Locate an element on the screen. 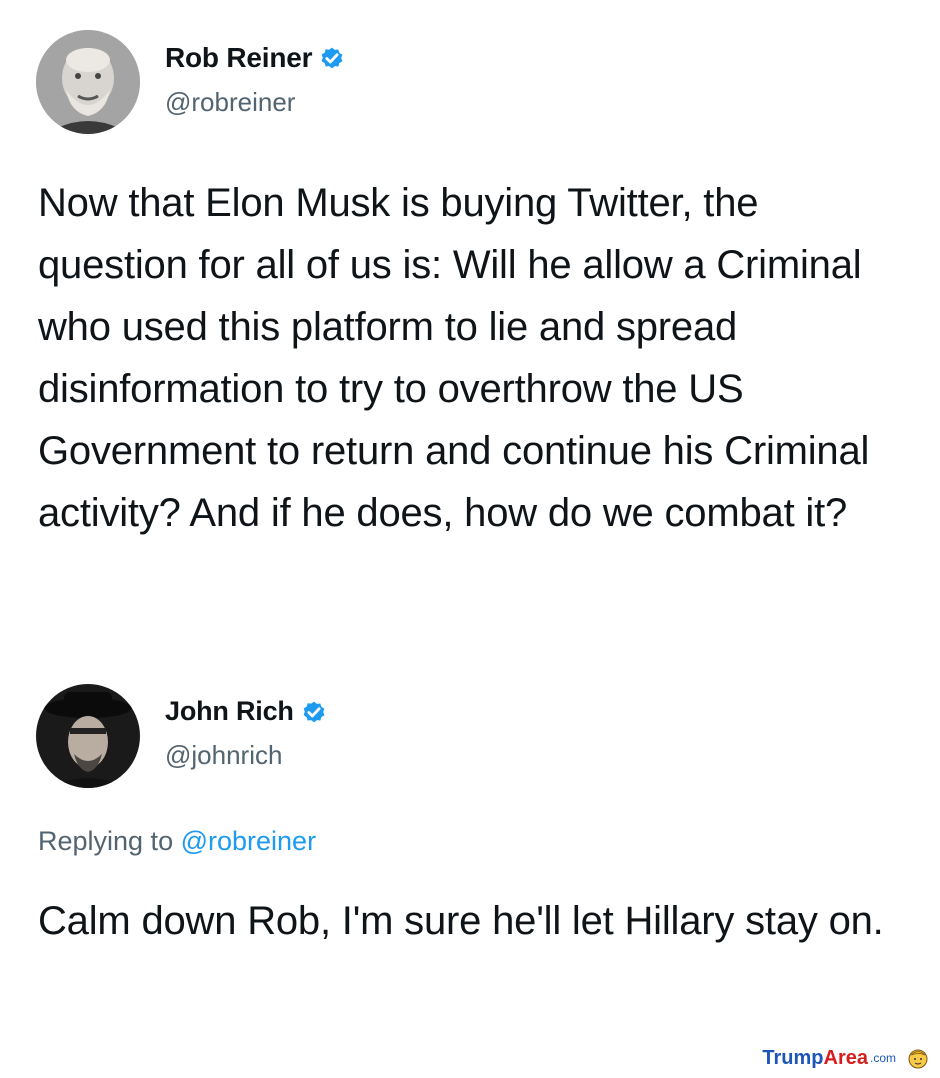 This screenshot has width=940, height=1078. replying-to-mention: @robreiner is located at coordinates (248, 841).